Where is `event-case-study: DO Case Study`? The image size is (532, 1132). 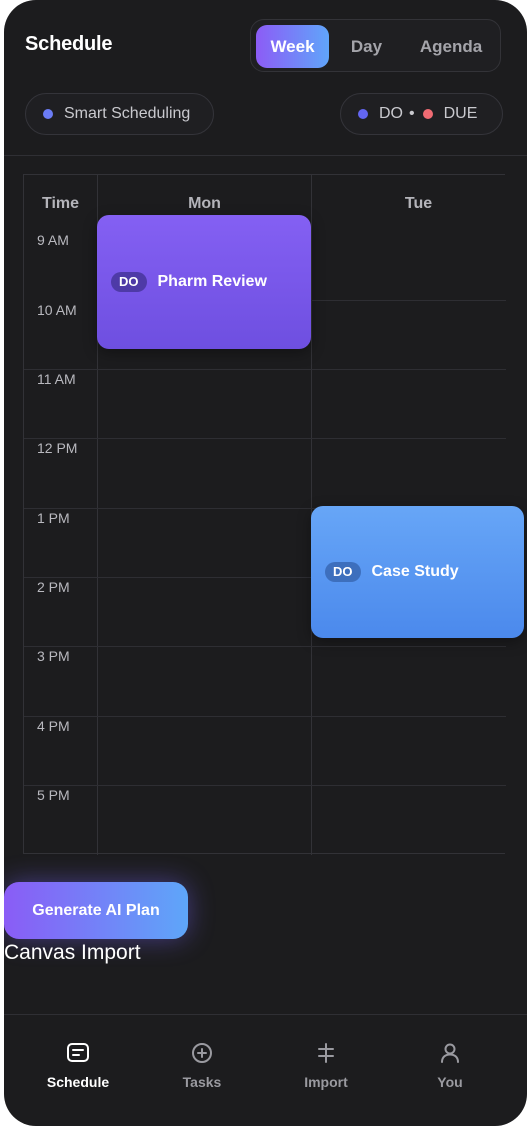
event-case-study: DO Case Study is located at coordinates (417, 572).